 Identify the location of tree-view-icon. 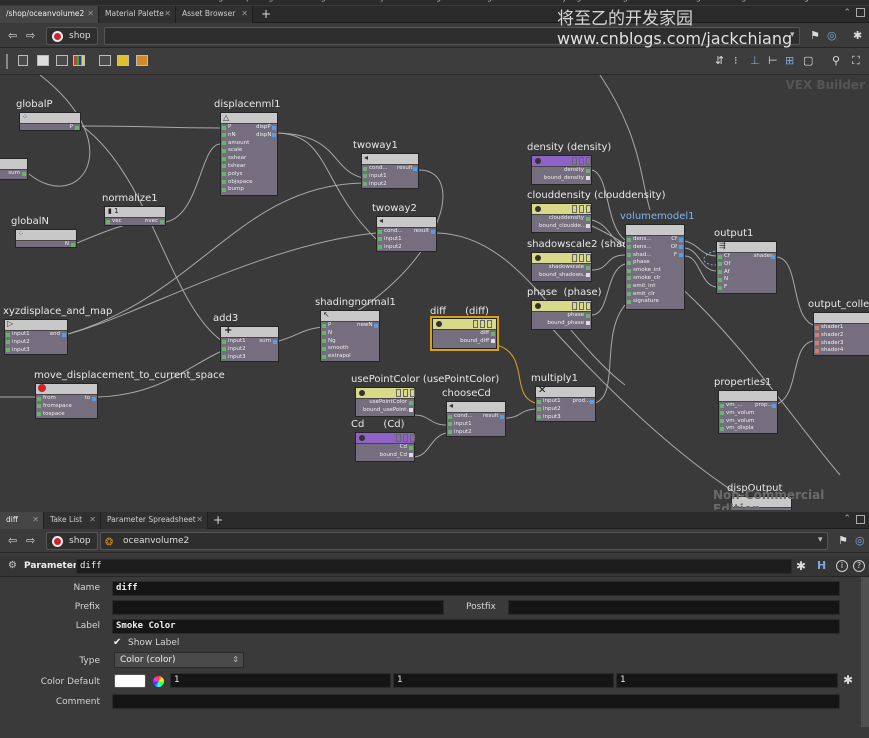
(43, 60).